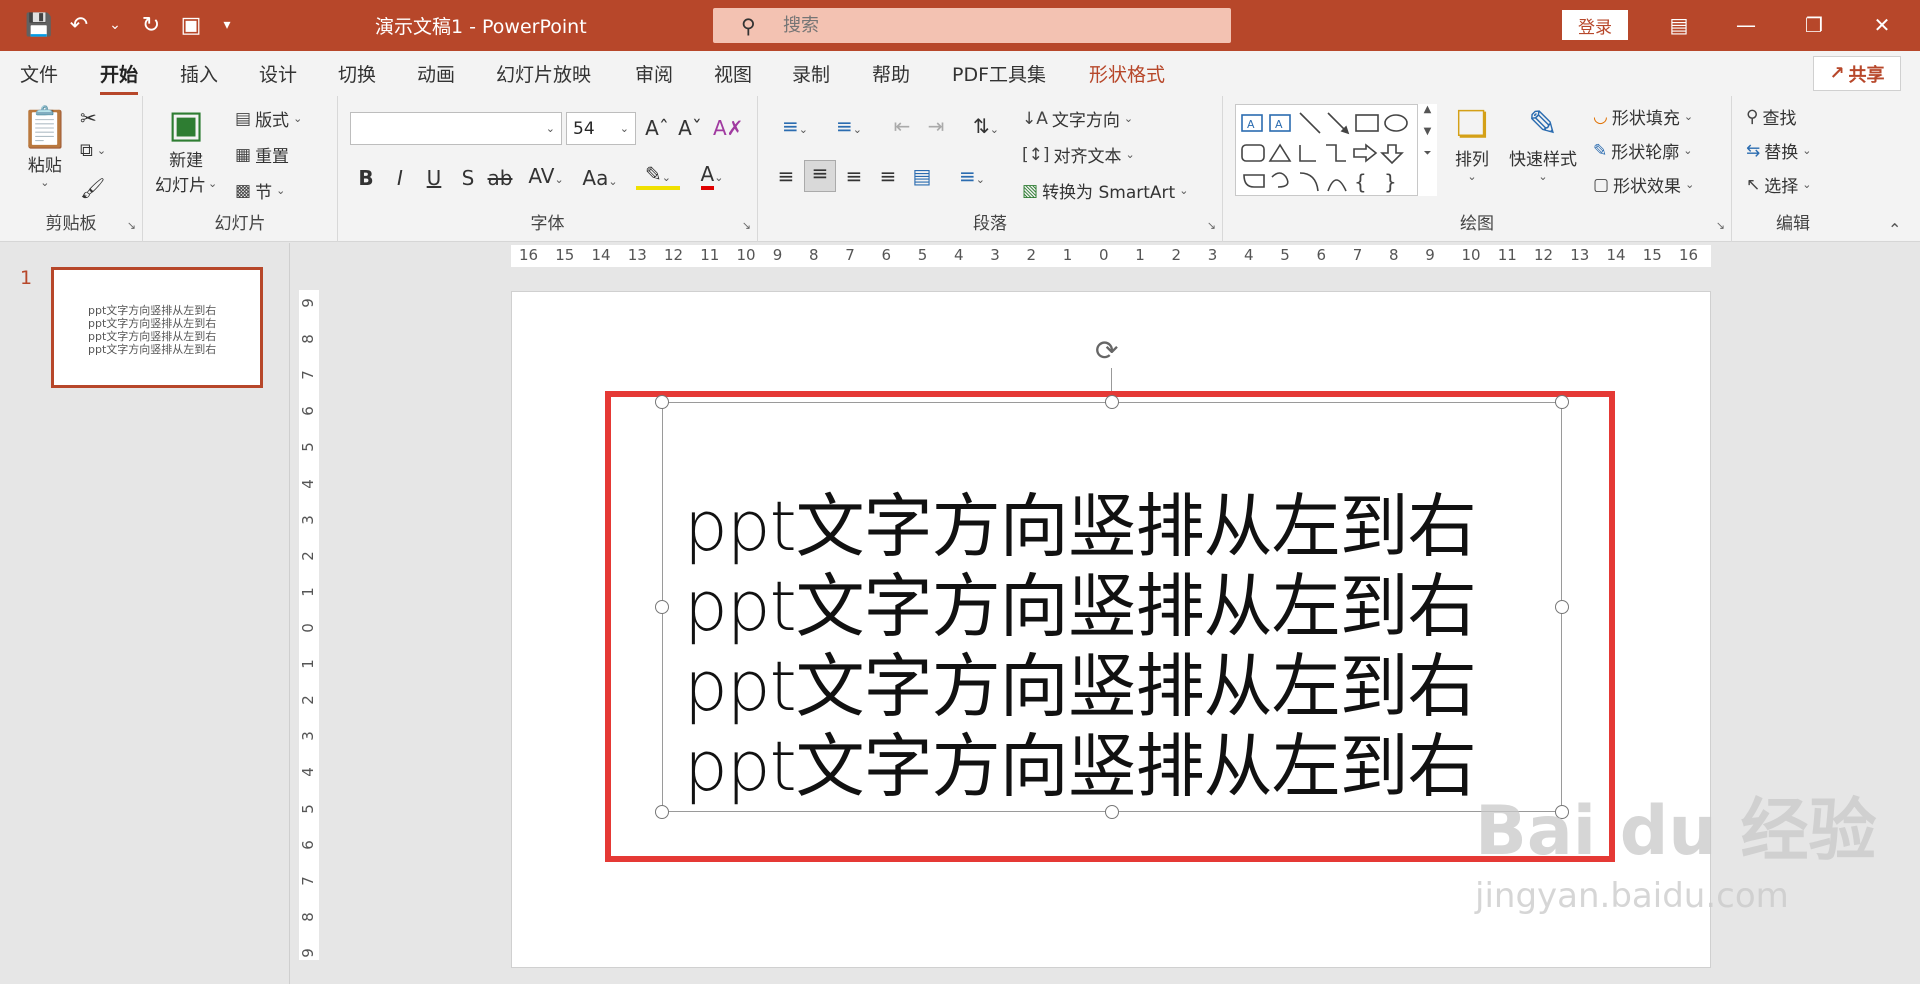  I want to click on paste-label: 粘贴, so click(44, 166).